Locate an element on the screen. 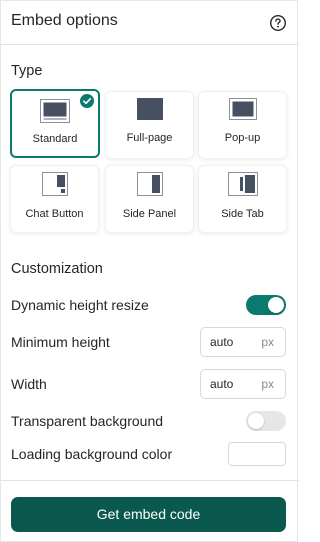 Image resolution: width=320 pixels, height=542 pixels. width-input: auto px is located at coordinates (243, 384).